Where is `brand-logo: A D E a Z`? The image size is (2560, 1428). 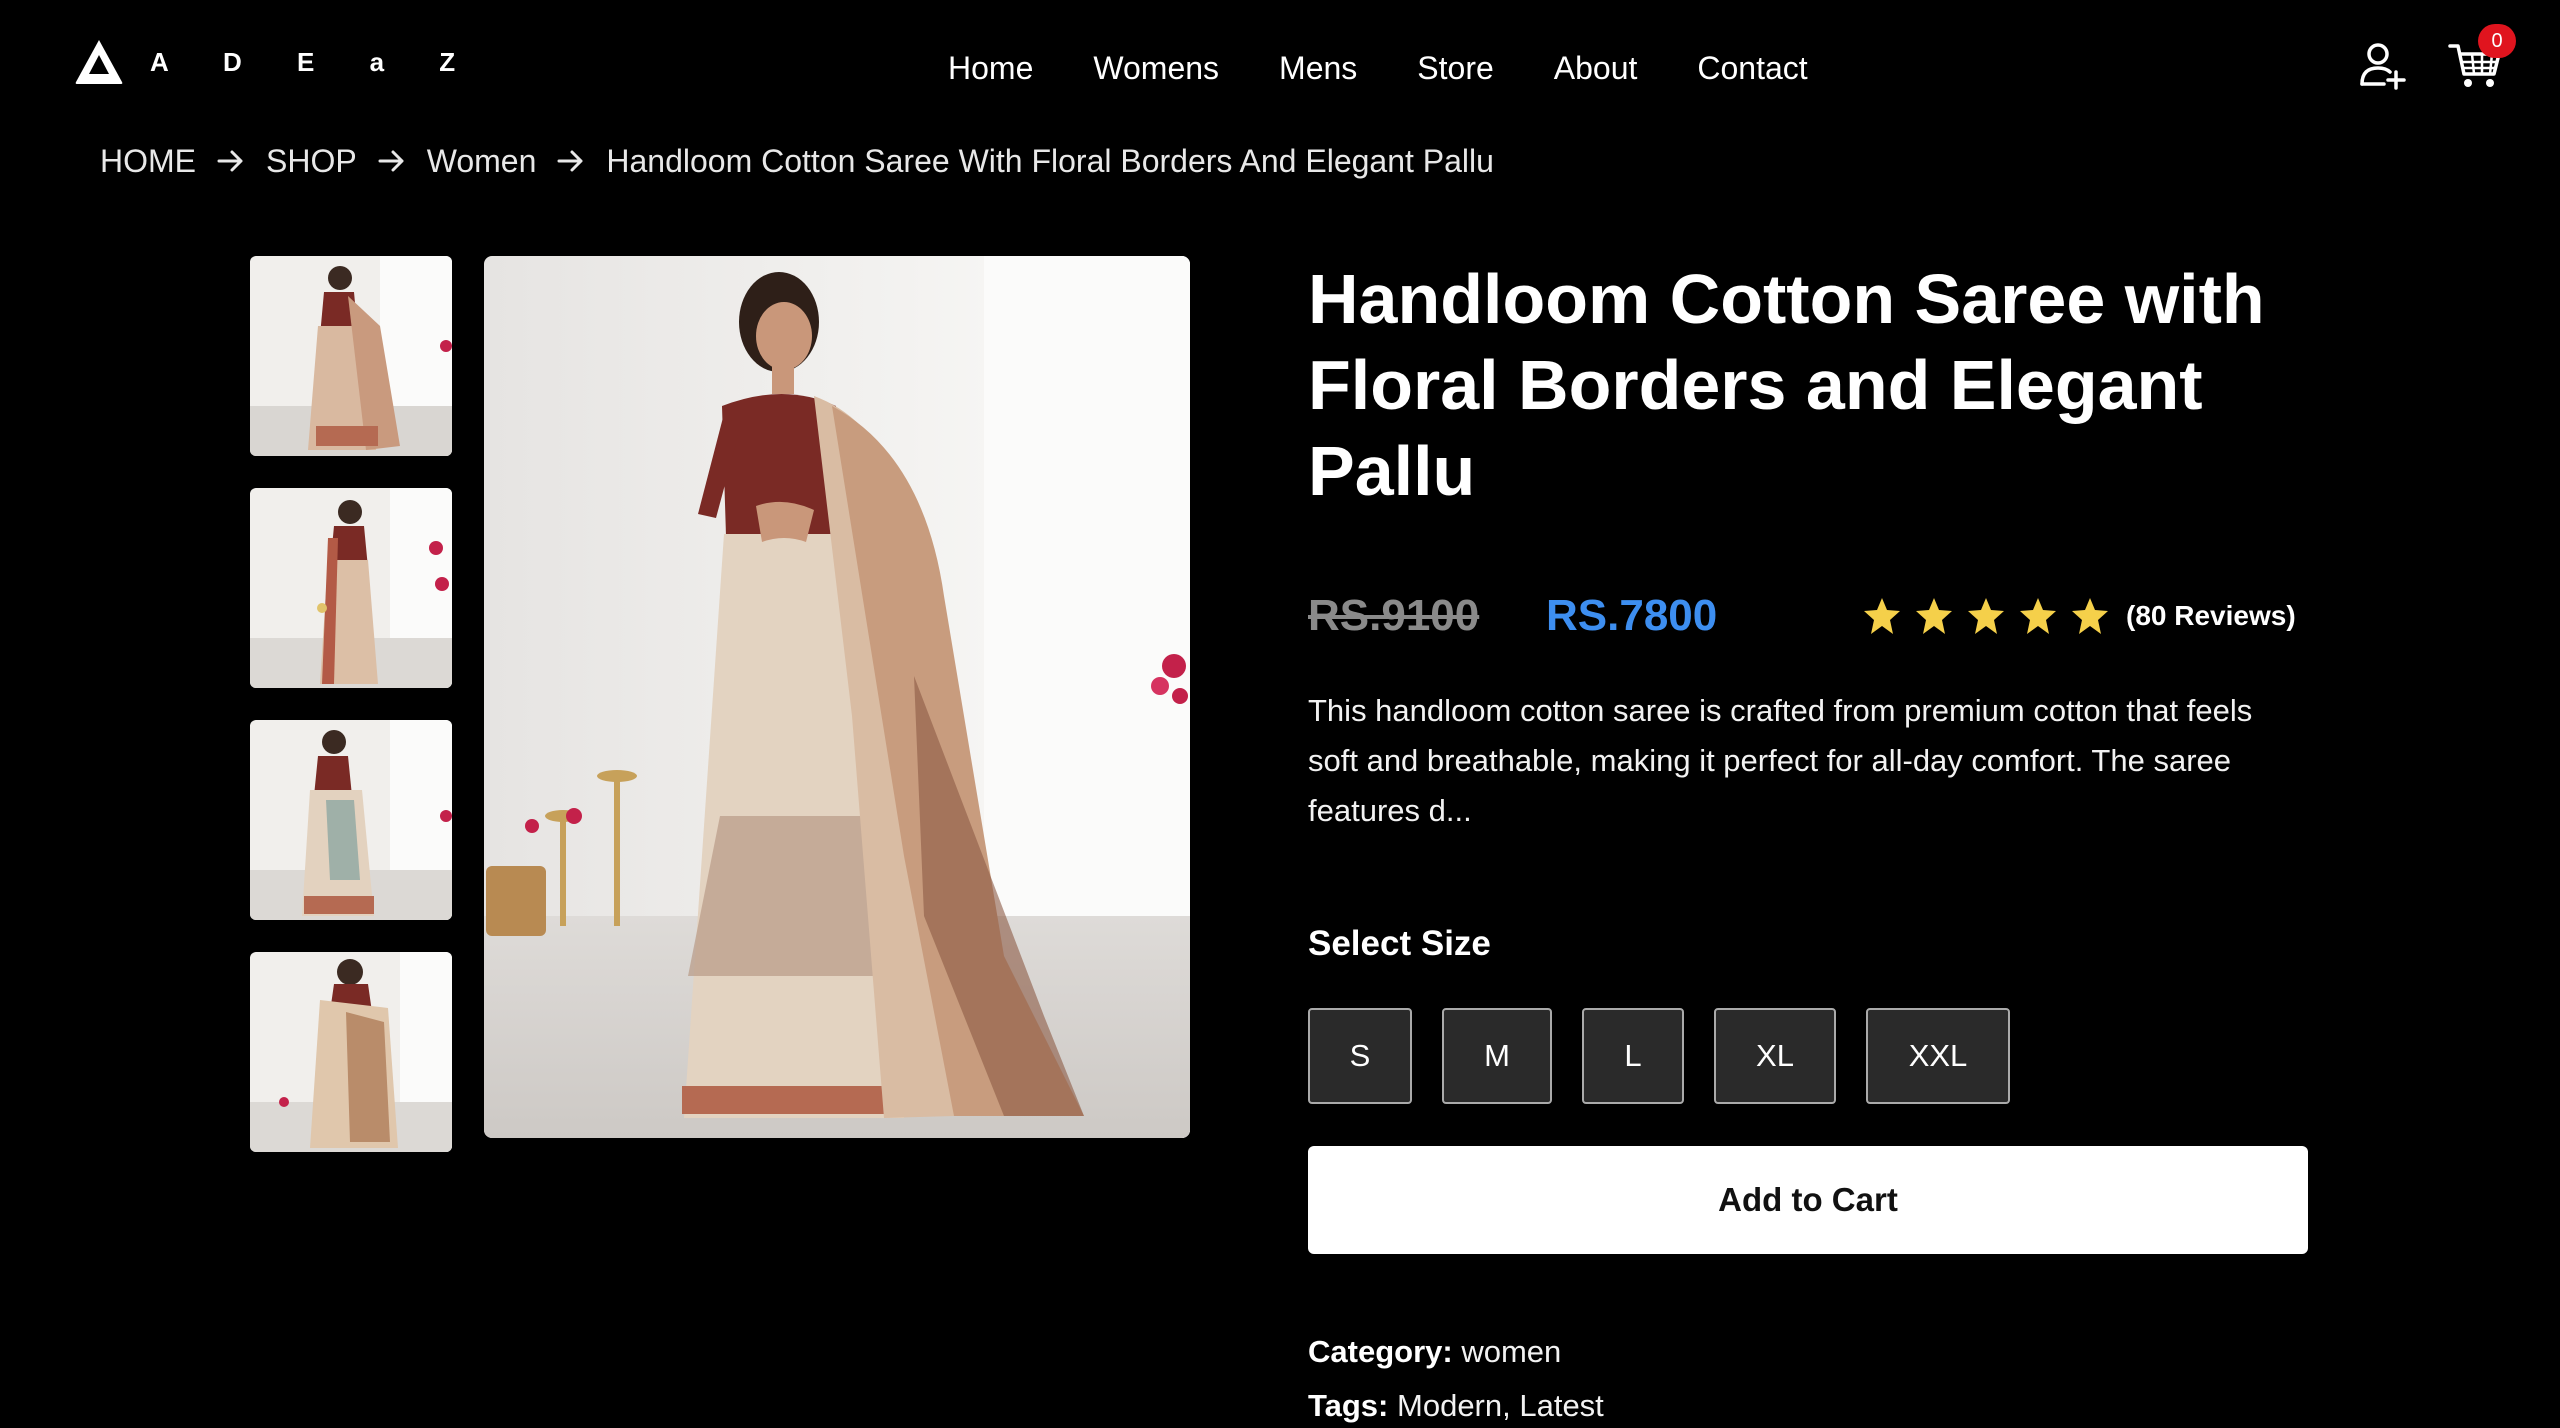
brand-logo: A D E a Z is located at coordinates (276, 62).